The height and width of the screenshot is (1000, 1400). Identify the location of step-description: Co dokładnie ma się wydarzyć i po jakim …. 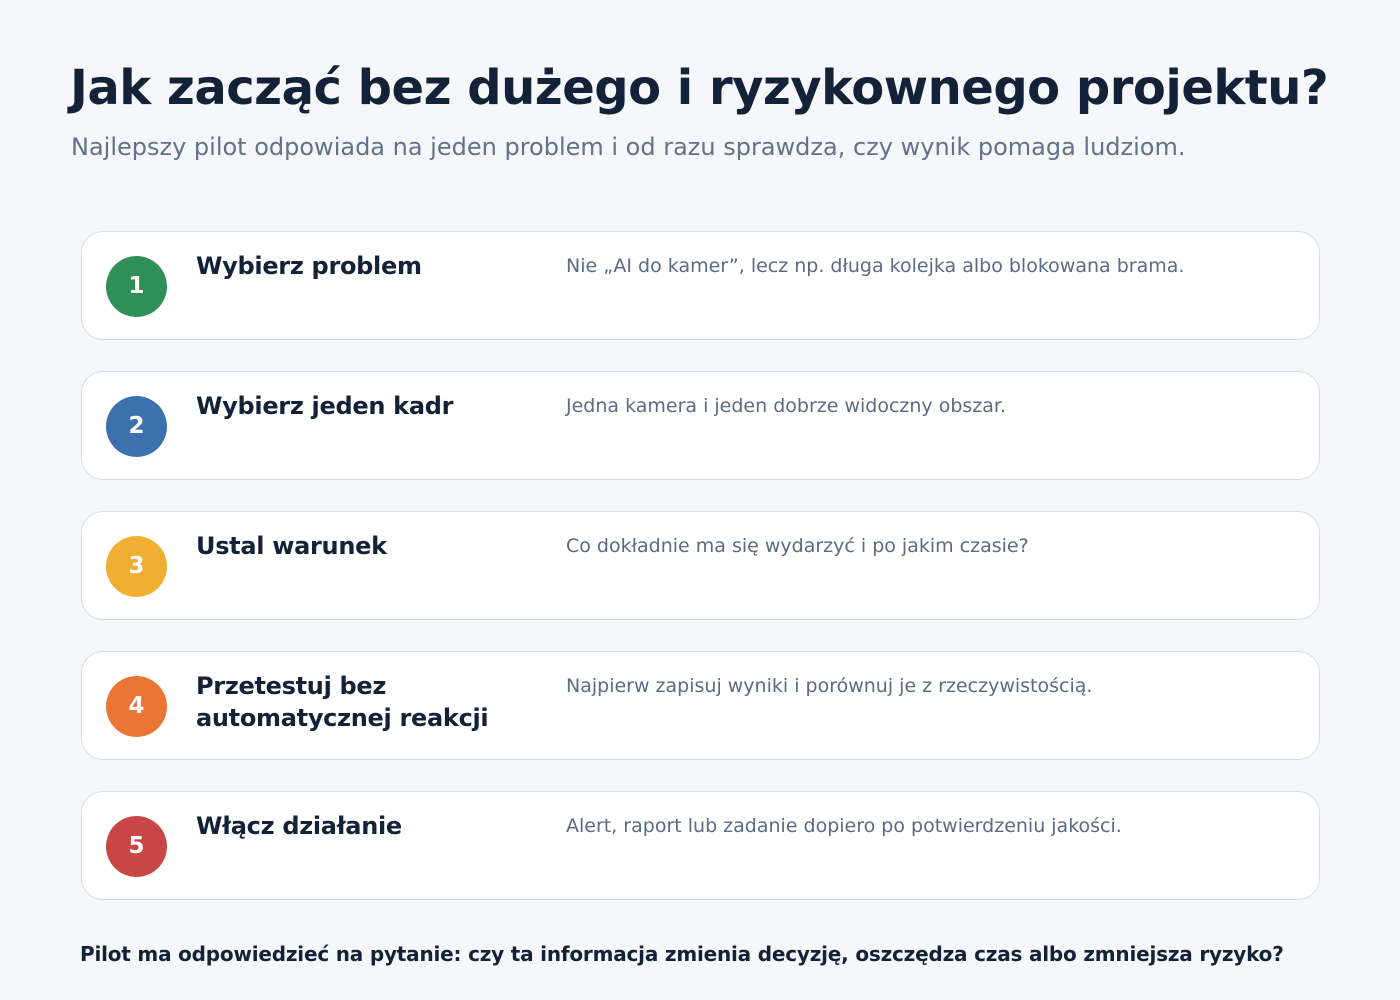
(797, 546).